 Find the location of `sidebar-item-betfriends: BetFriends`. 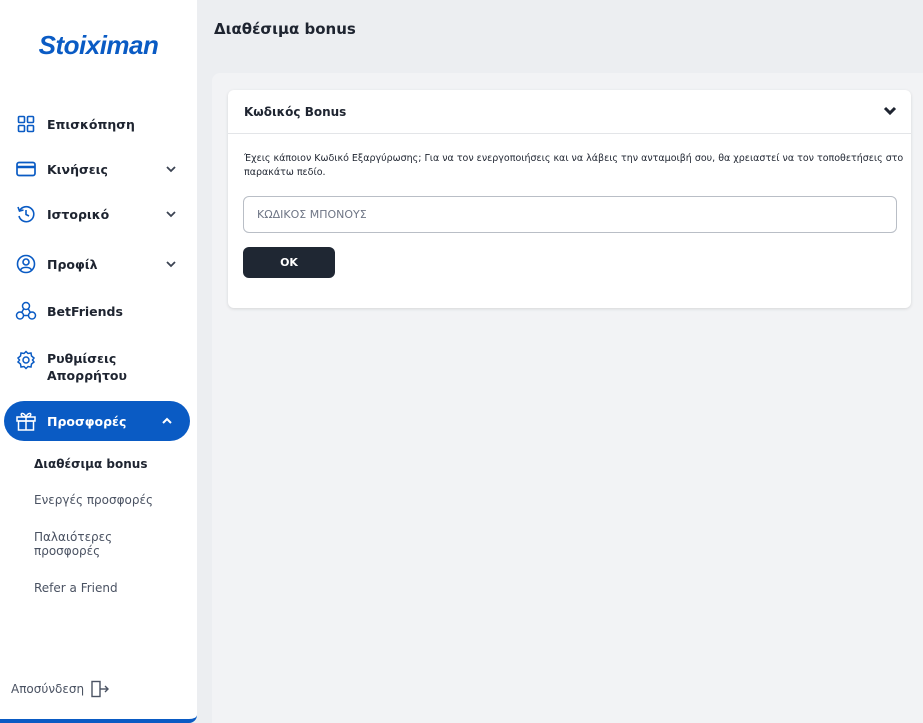

sidebar-item-betfriends: BetFriends is located at coordinates (98, 311).